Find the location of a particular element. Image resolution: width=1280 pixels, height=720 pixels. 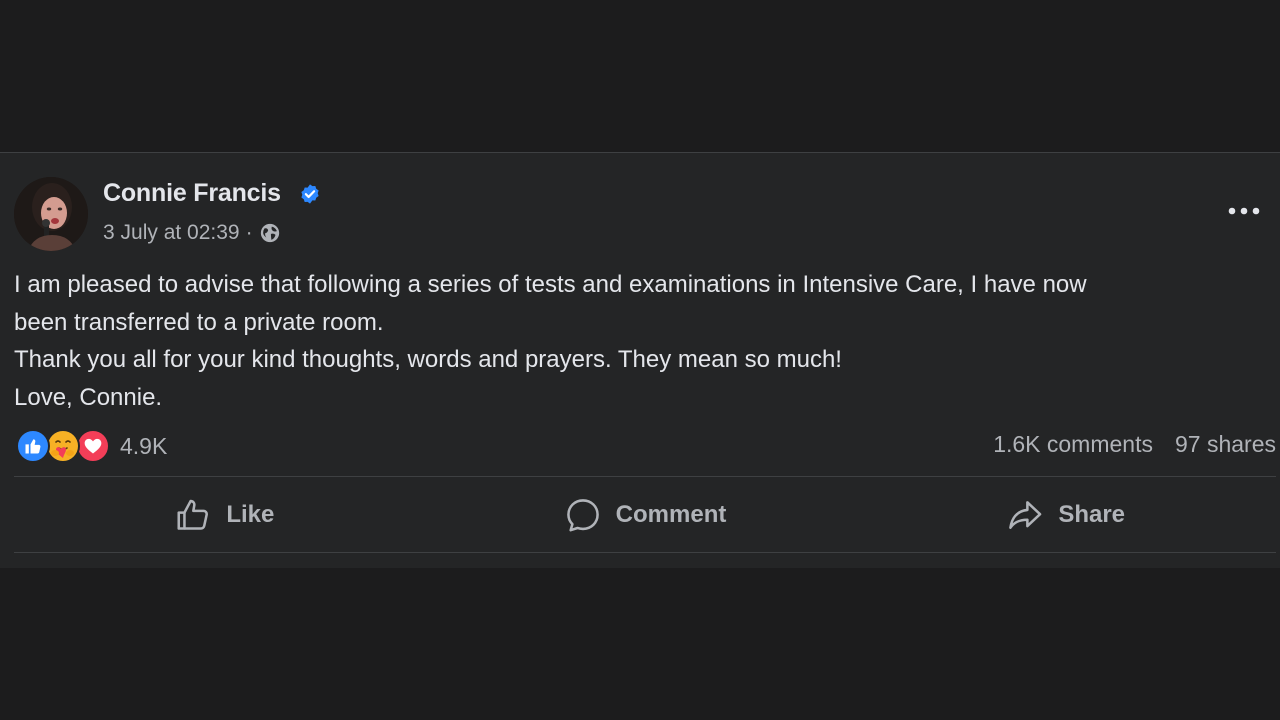

post-timestamp: 3 July at 02:39 is located at coordinates (171, 233).